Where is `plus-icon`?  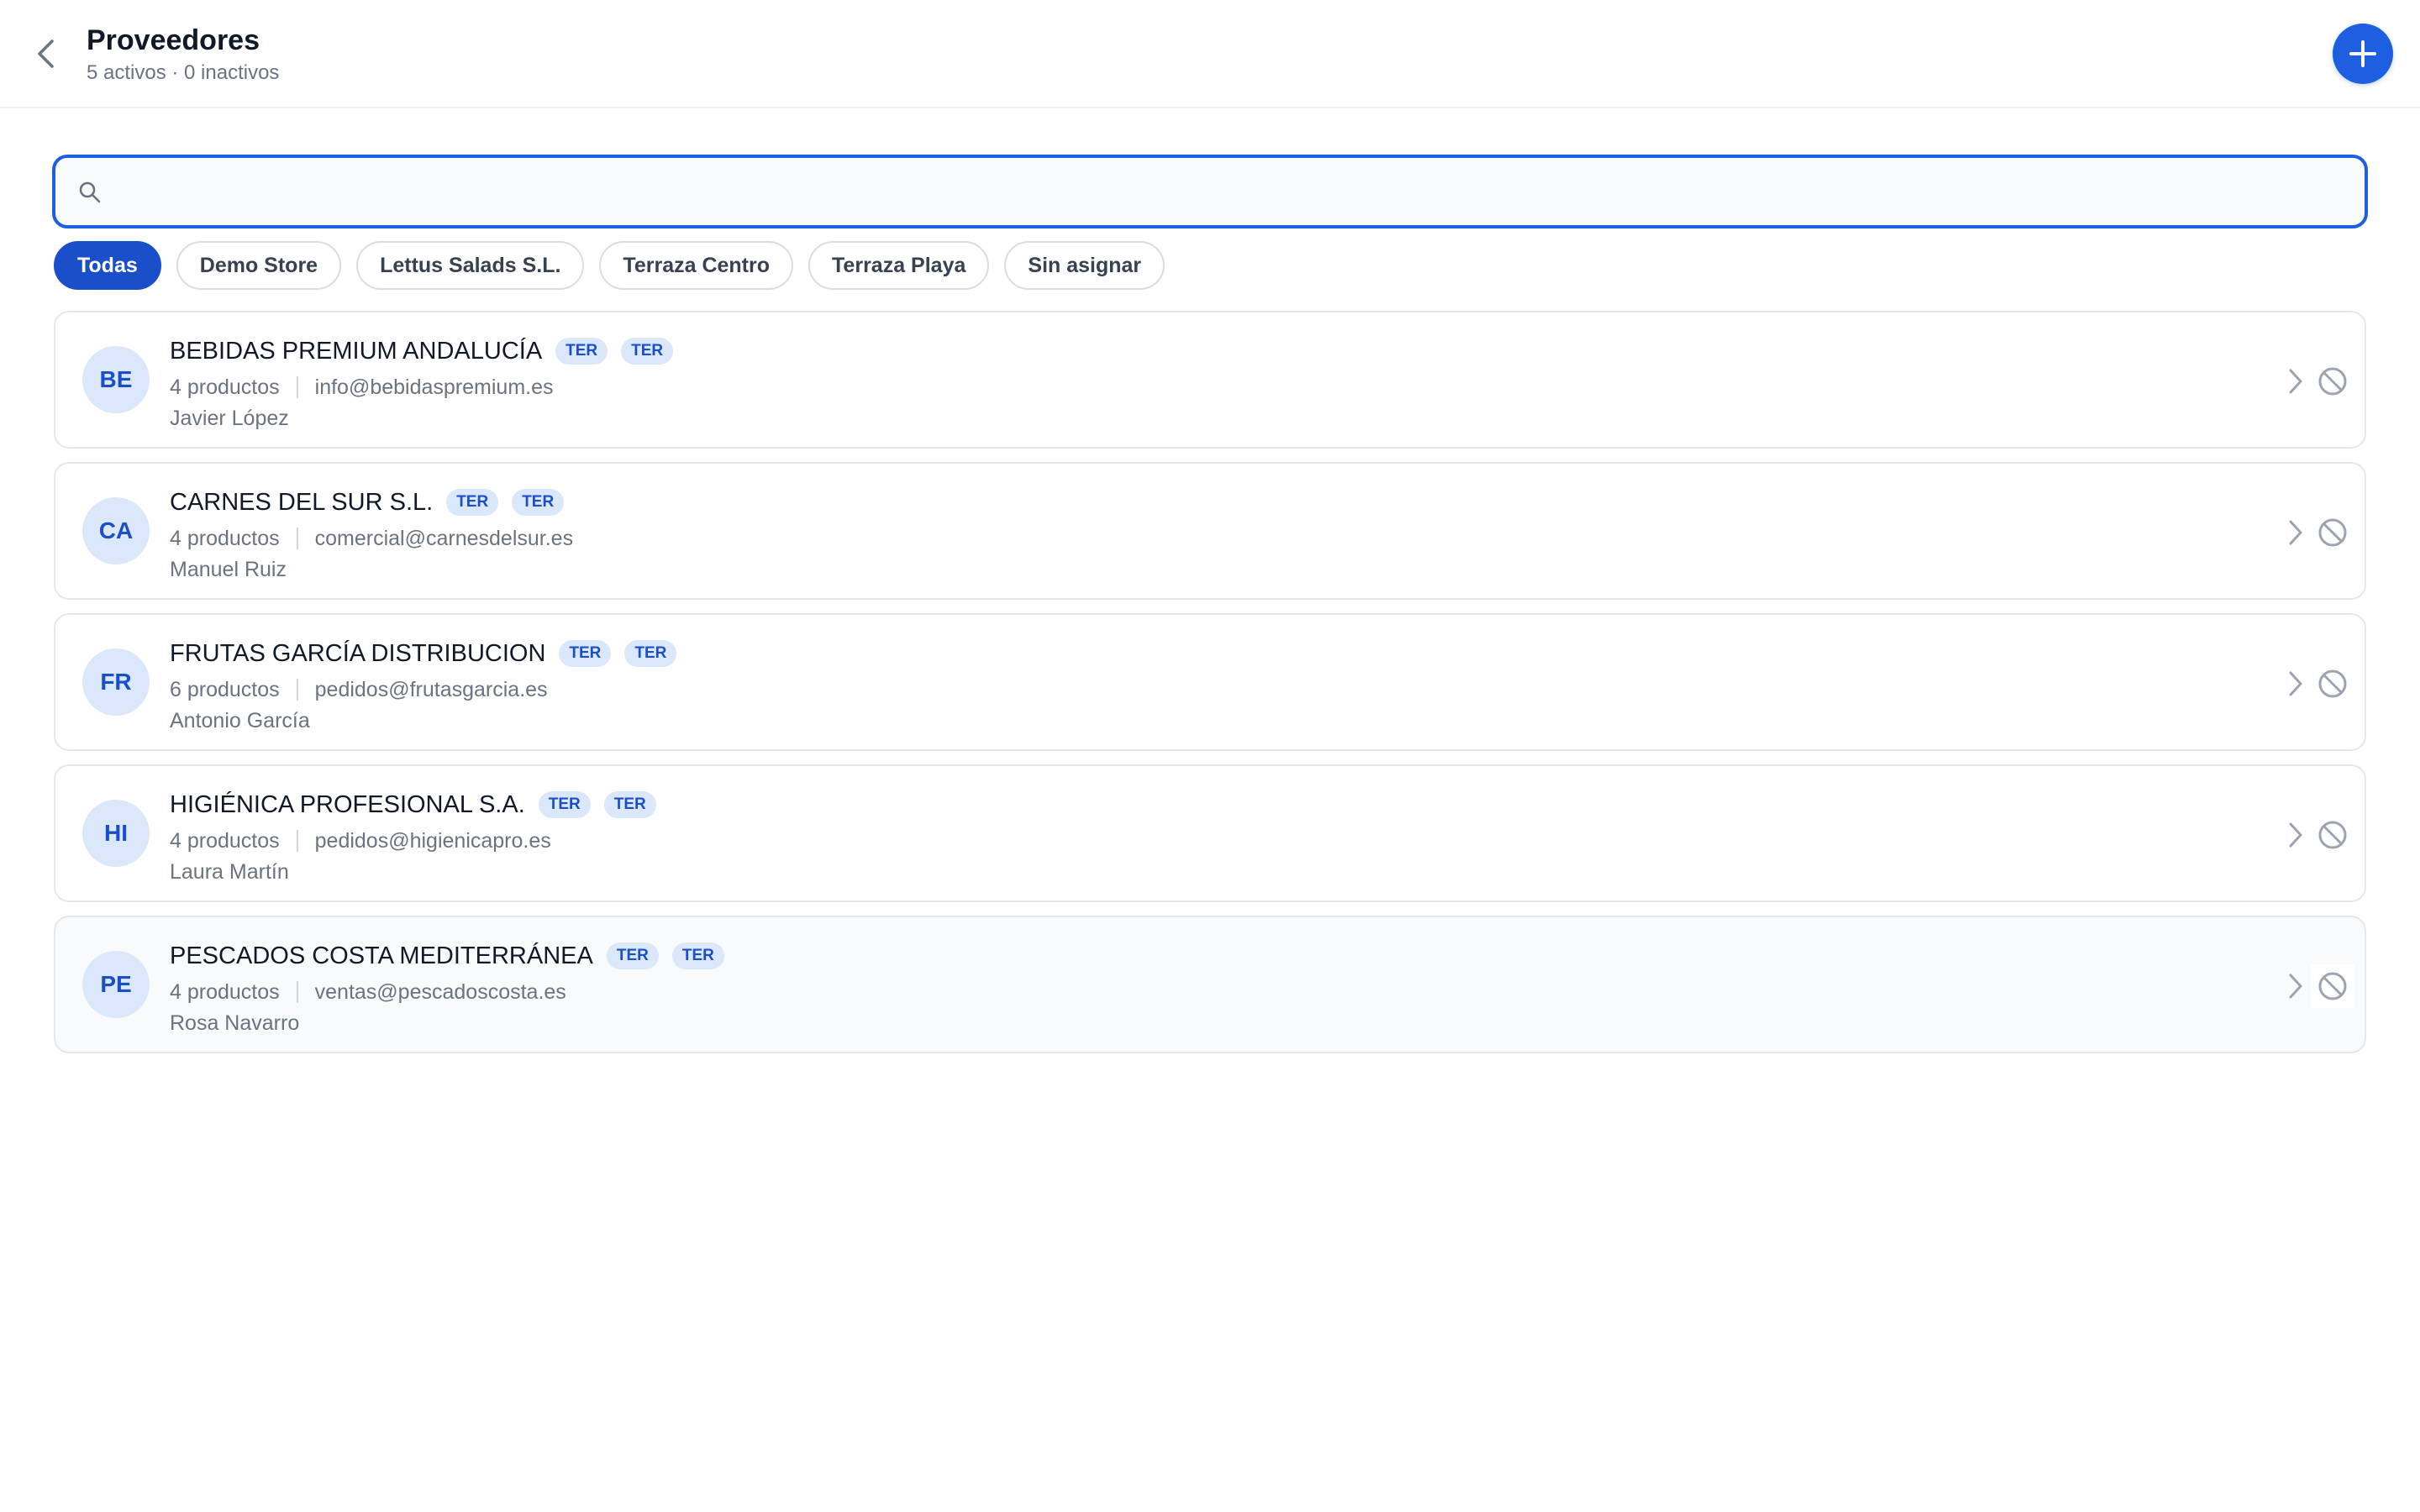
plus-icon is located at coordinates (2362, 53).